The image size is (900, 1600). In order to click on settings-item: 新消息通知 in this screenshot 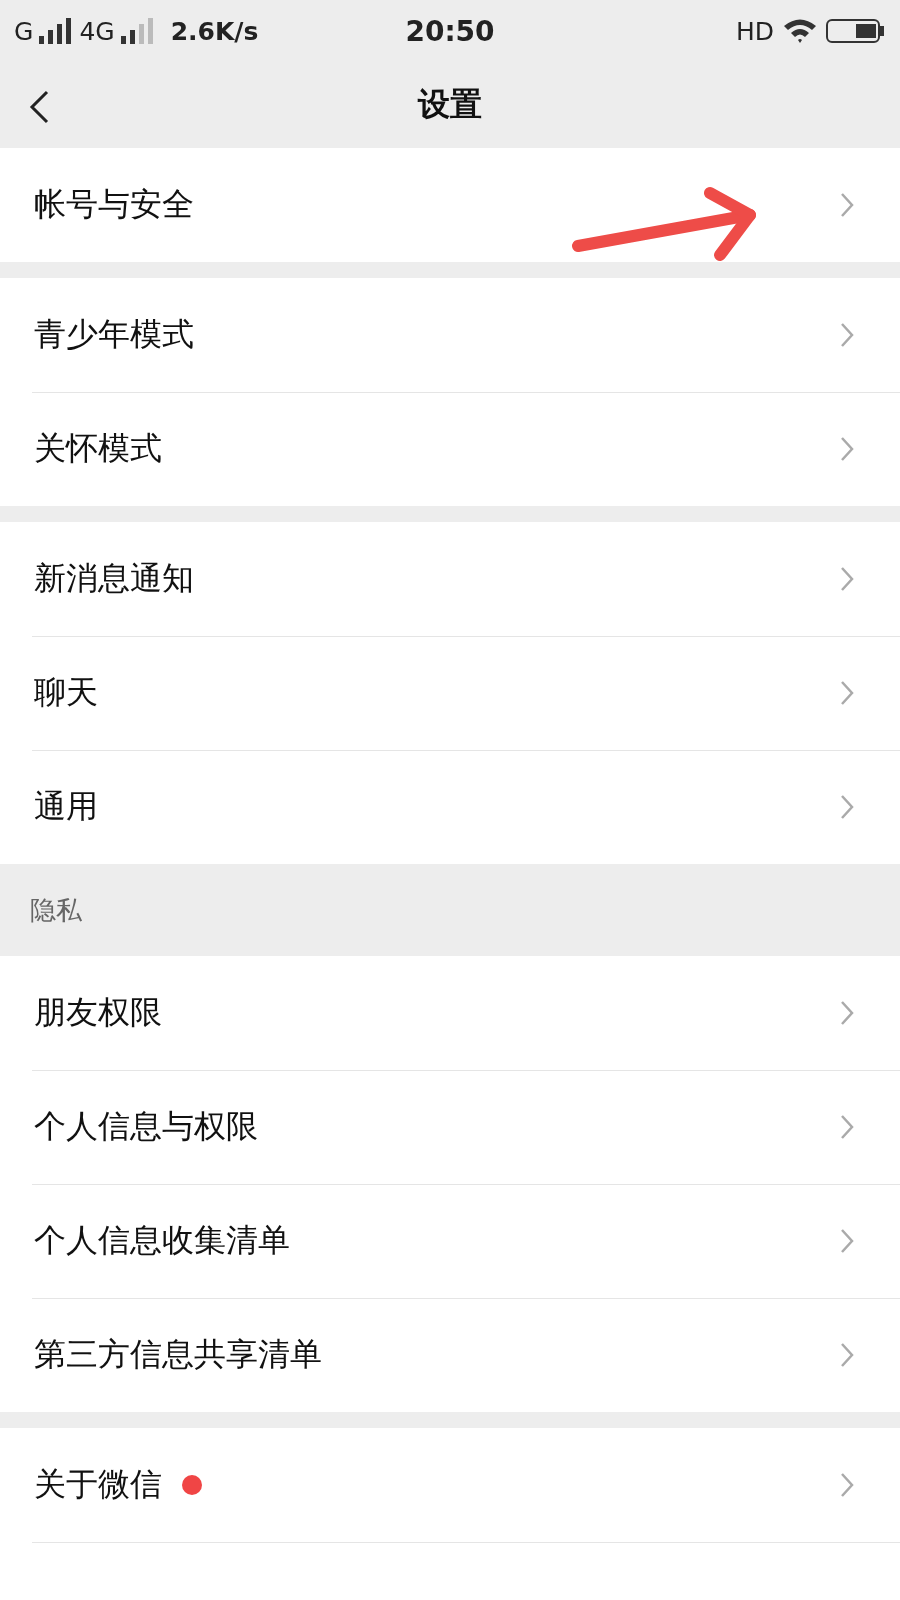, I will do `click(450, 579)`.